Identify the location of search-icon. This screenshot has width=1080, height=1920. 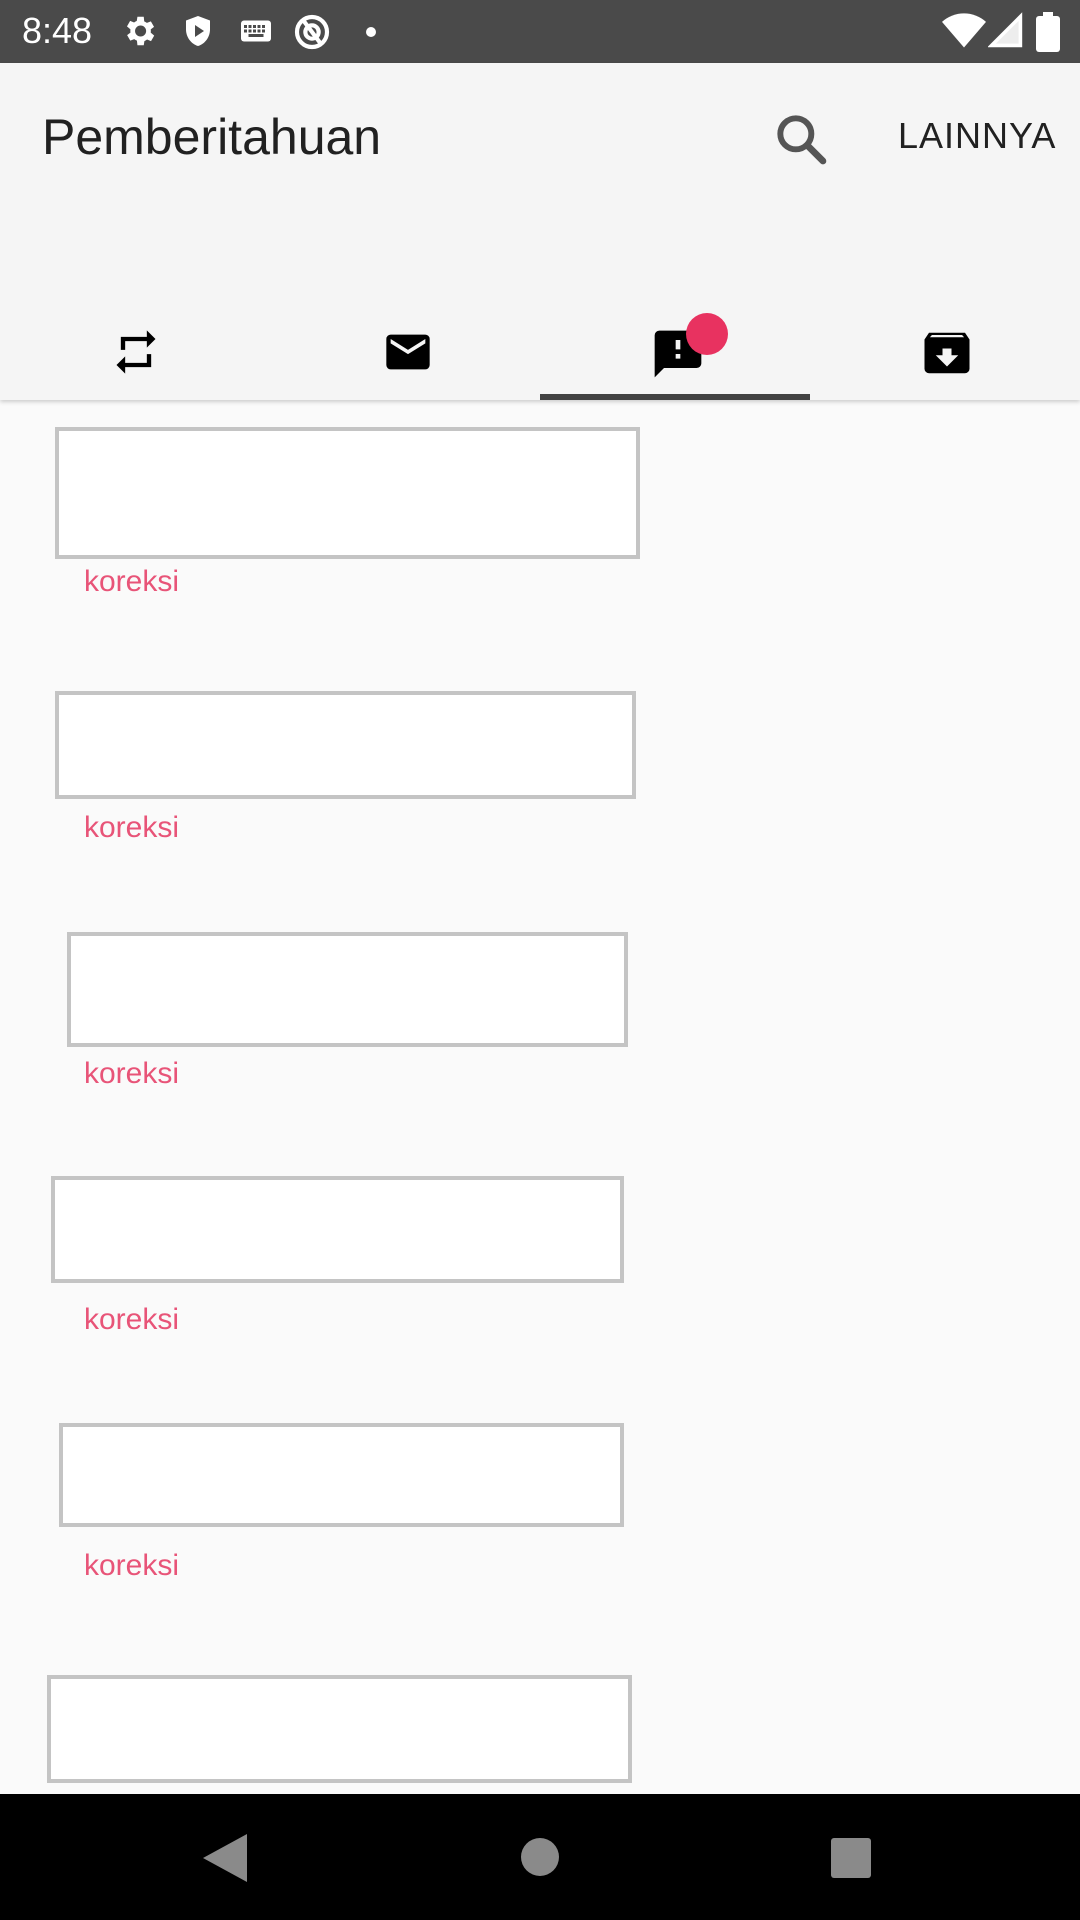
(802, 140).